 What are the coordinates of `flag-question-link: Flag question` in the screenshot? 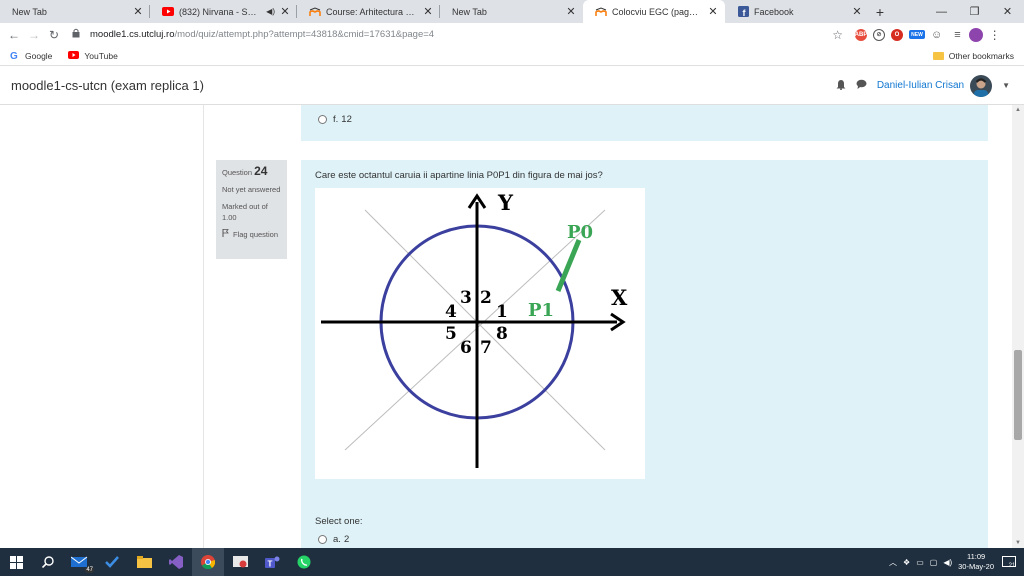 It's located at (251, 234).